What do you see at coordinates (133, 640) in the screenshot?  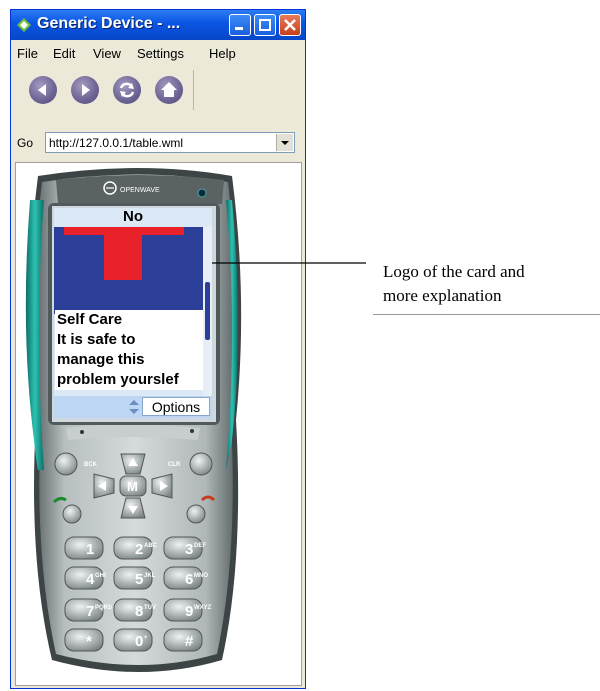 I see `keypad-key-0: 0 +` at bounding box center [133, 640].